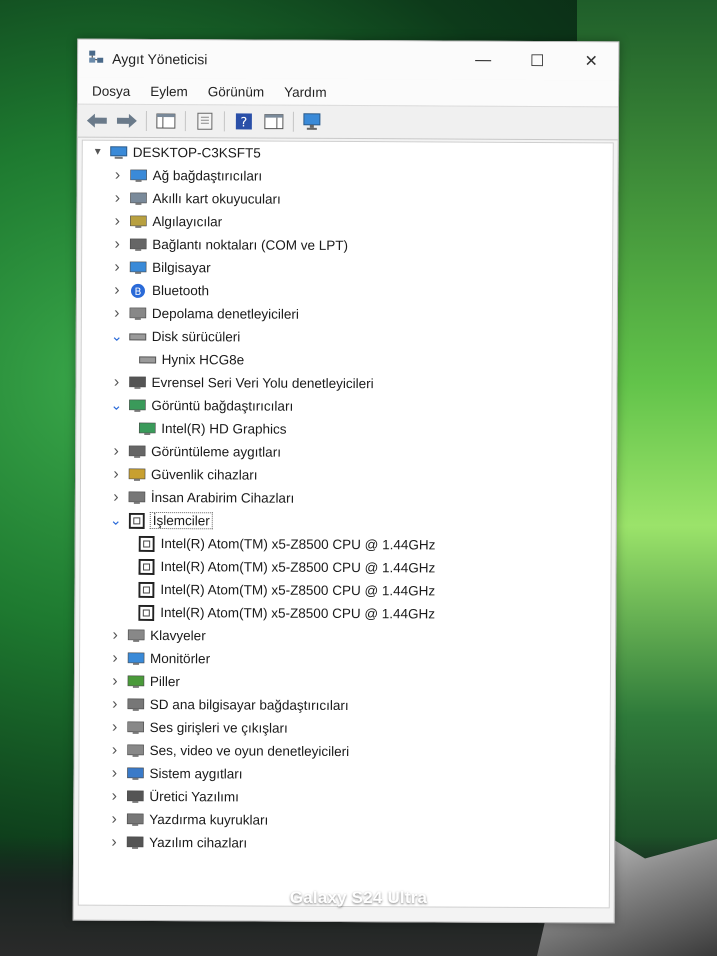 The height and width of the screenshot is (956, 717). What do you see at coordinates (250, 245) in the screenshot?
I see `tree-item-label: Bağlantı noktaları (COM ve LPT)` at bounding box center [250, 245].